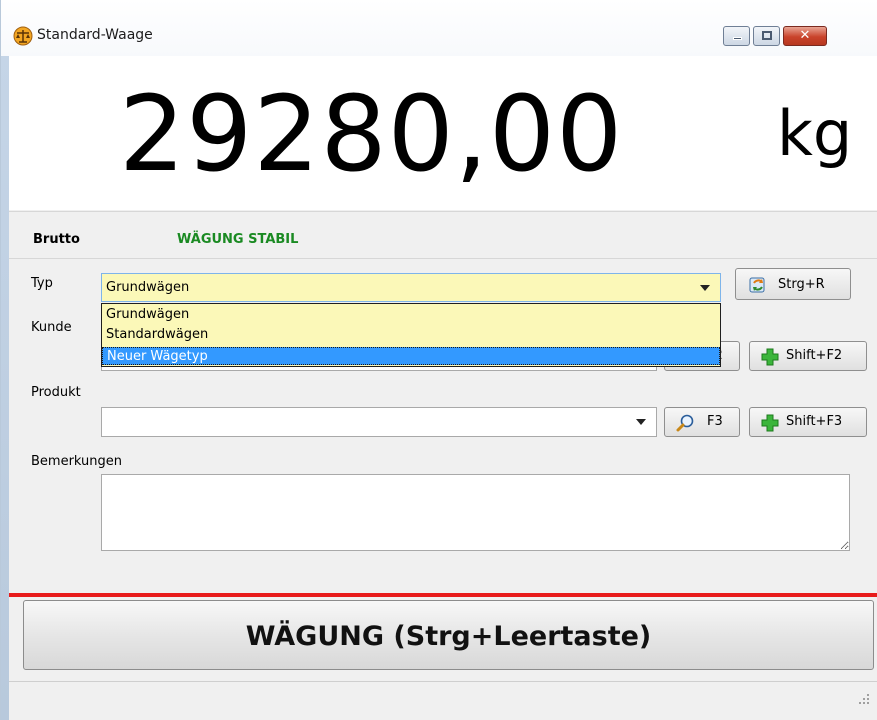  Describe the element at coordinates (443, 595) in the screenshot. I see `separator-line` at that location.